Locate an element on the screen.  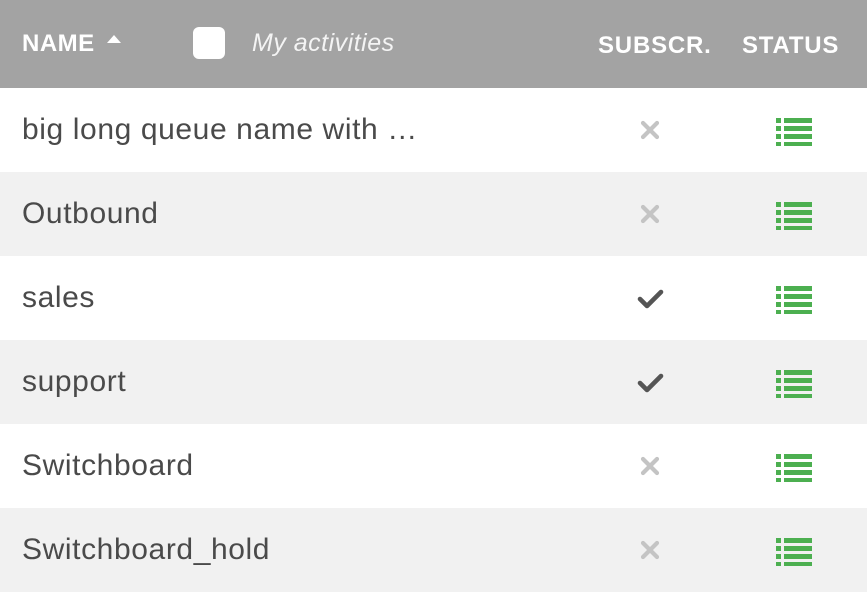
table-row: Switchboard_hold is located at coordinates (433, 550).